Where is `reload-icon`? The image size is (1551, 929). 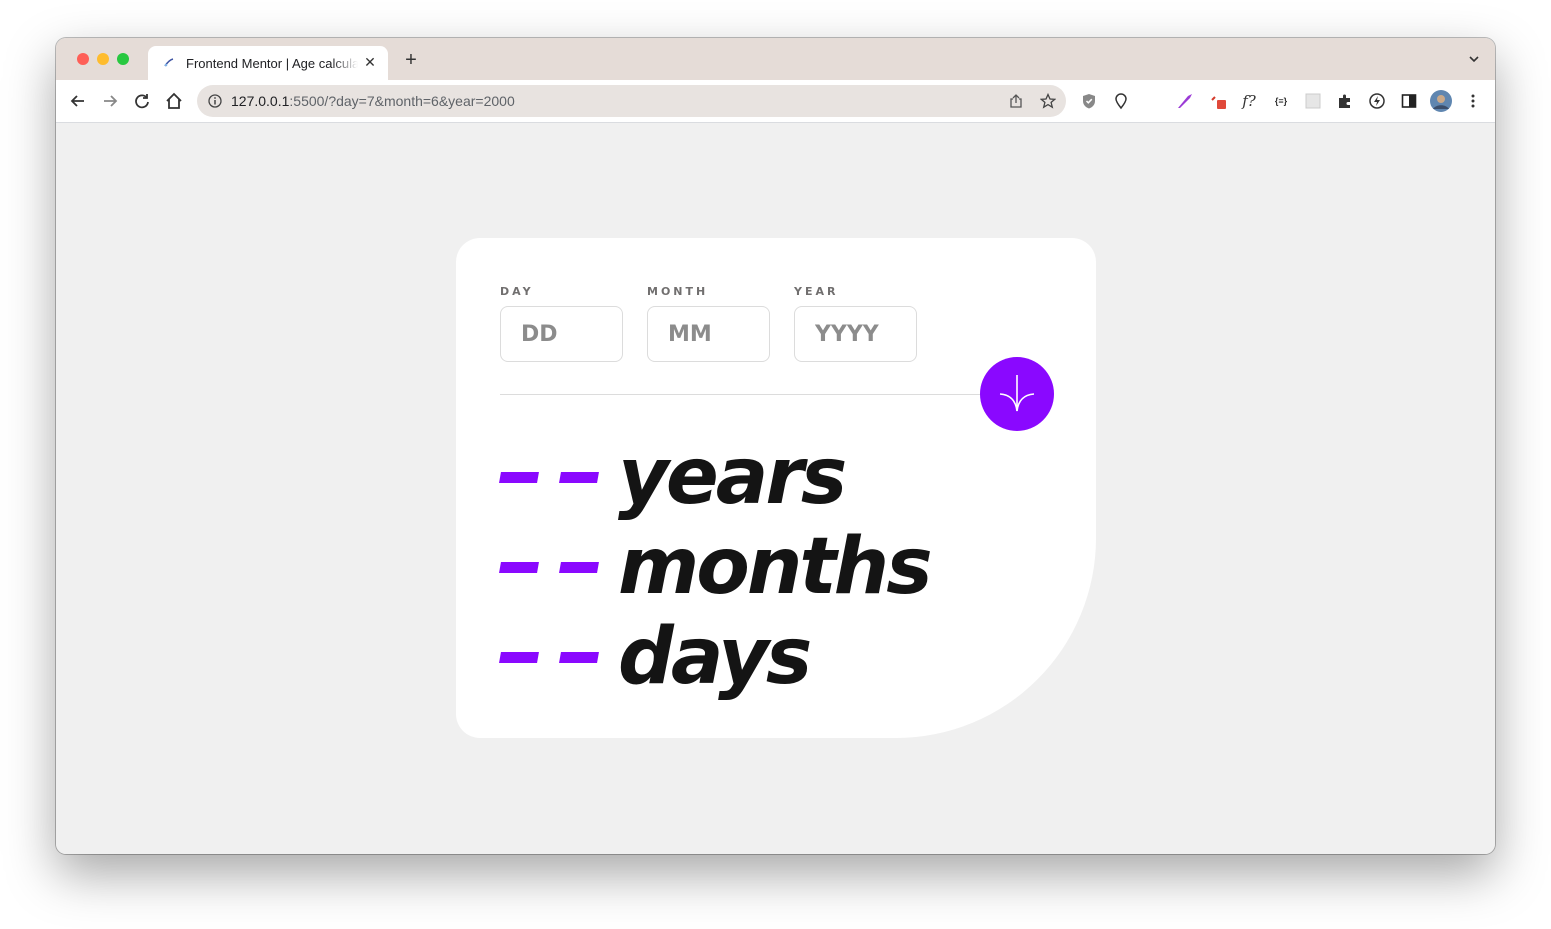 reload-icon is located at coordinates (142, 101).